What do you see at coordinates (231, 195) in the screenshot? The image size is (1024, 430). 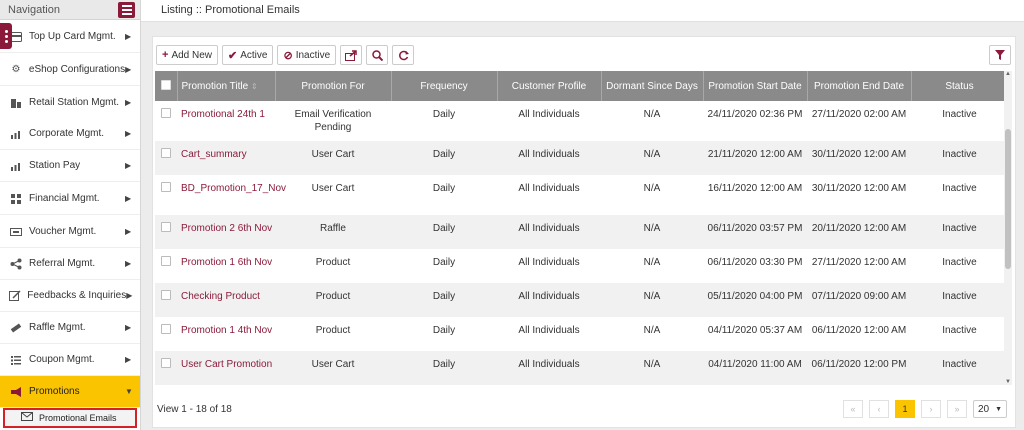 I see `promotion-title-link: BD_Promotion_17_Nov` at bounding box center [231, 195].